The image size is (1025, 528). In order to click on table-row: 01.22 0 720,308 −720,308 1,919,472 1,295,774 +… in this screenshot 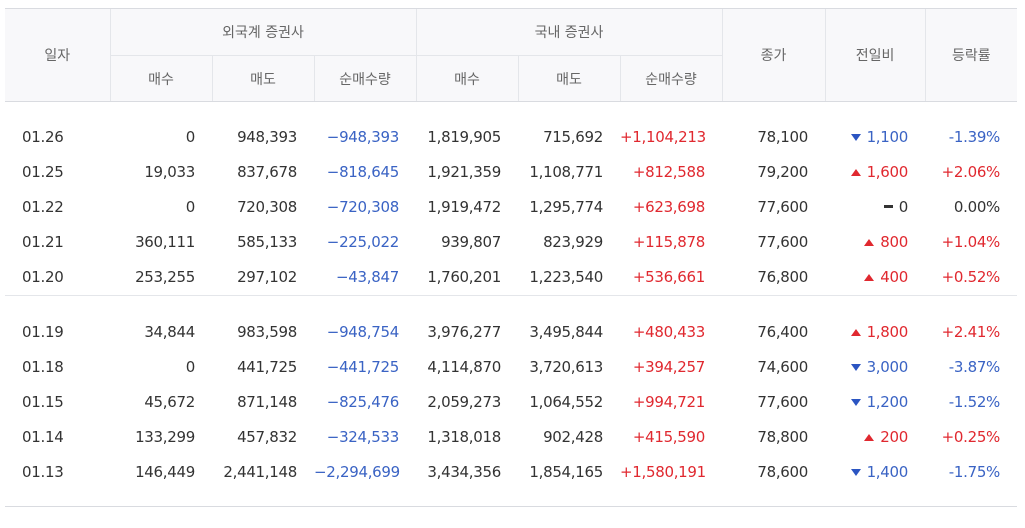, I will do `click(511, 206)`.